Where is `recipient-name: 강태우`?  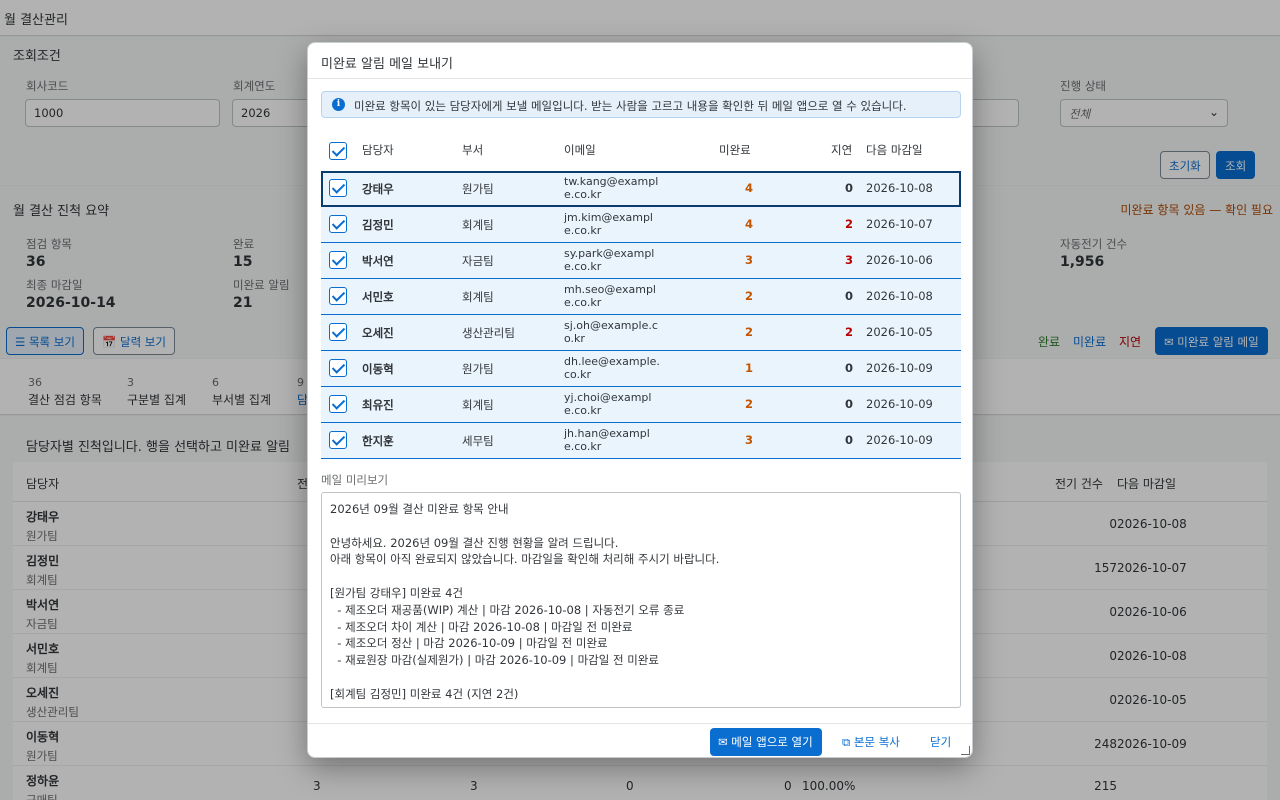
recipient-name: 강태우 is located at coordinates (378, 189).